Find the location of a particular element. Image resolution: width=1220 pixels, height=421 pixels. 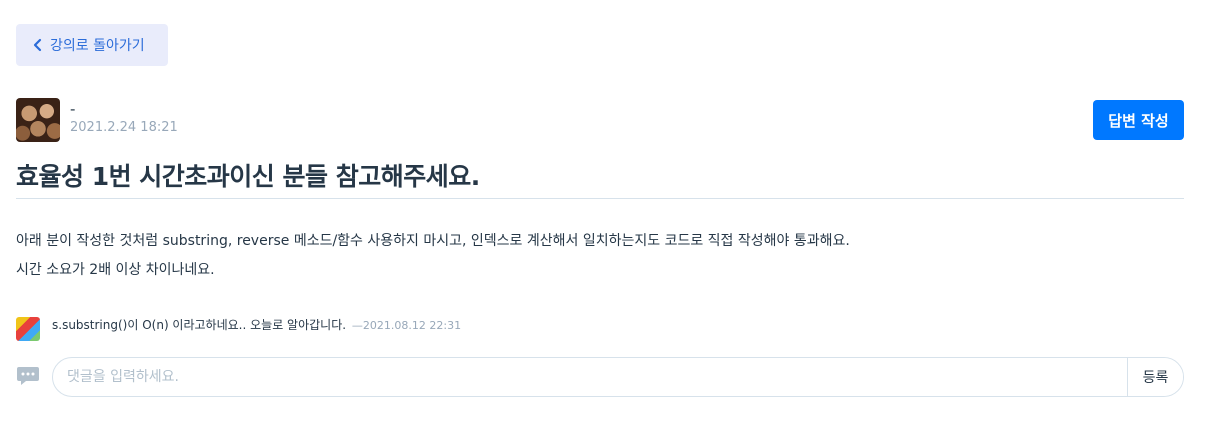

comment-input is located at coordinates (590, 377).